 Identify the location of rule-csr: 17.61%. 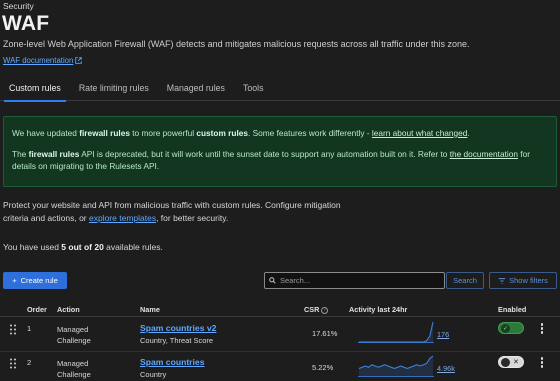
(325, 333).